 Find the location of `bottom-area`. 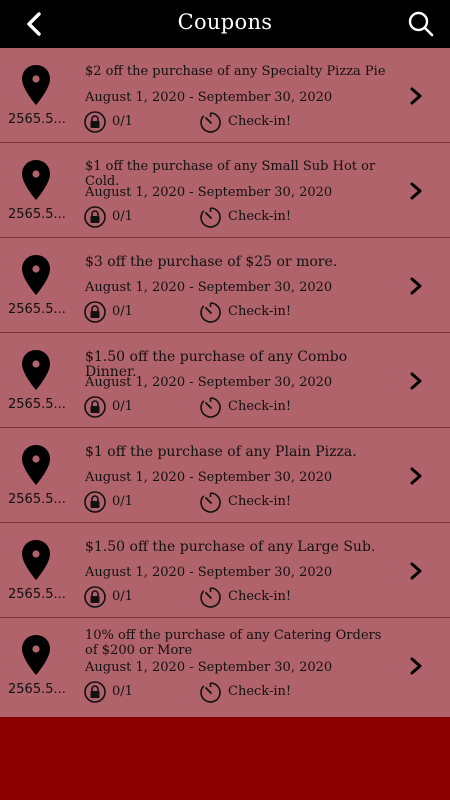

bottom-area is located at coordinates (225, 758).